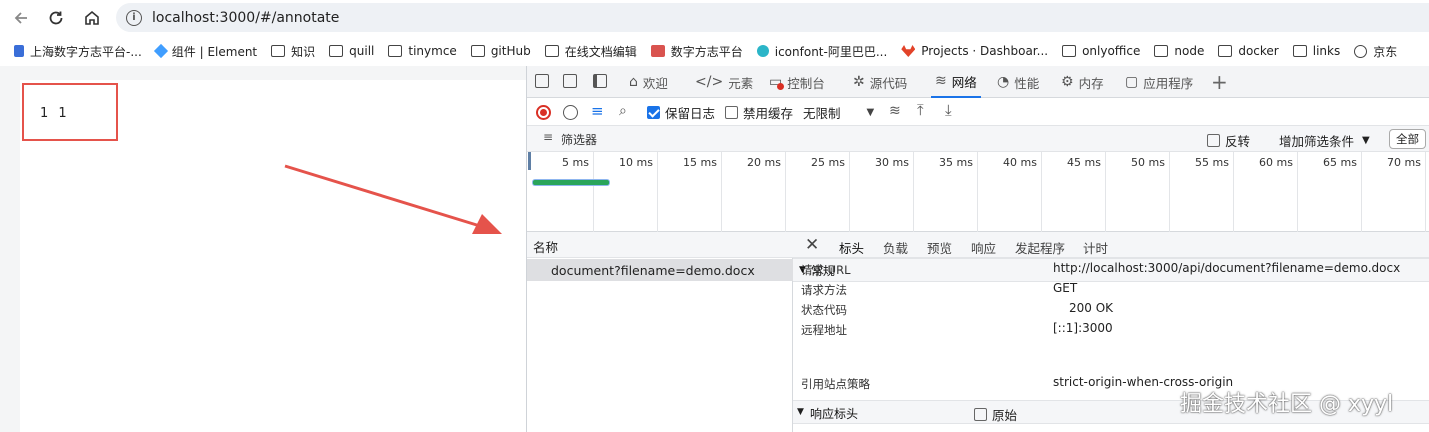 This screenshot has height=432, width=1429. What do you see at coordinates (941, 81) in the screenshot?
I see `wifi-icon: ≋` at bounding box center [941, 81].